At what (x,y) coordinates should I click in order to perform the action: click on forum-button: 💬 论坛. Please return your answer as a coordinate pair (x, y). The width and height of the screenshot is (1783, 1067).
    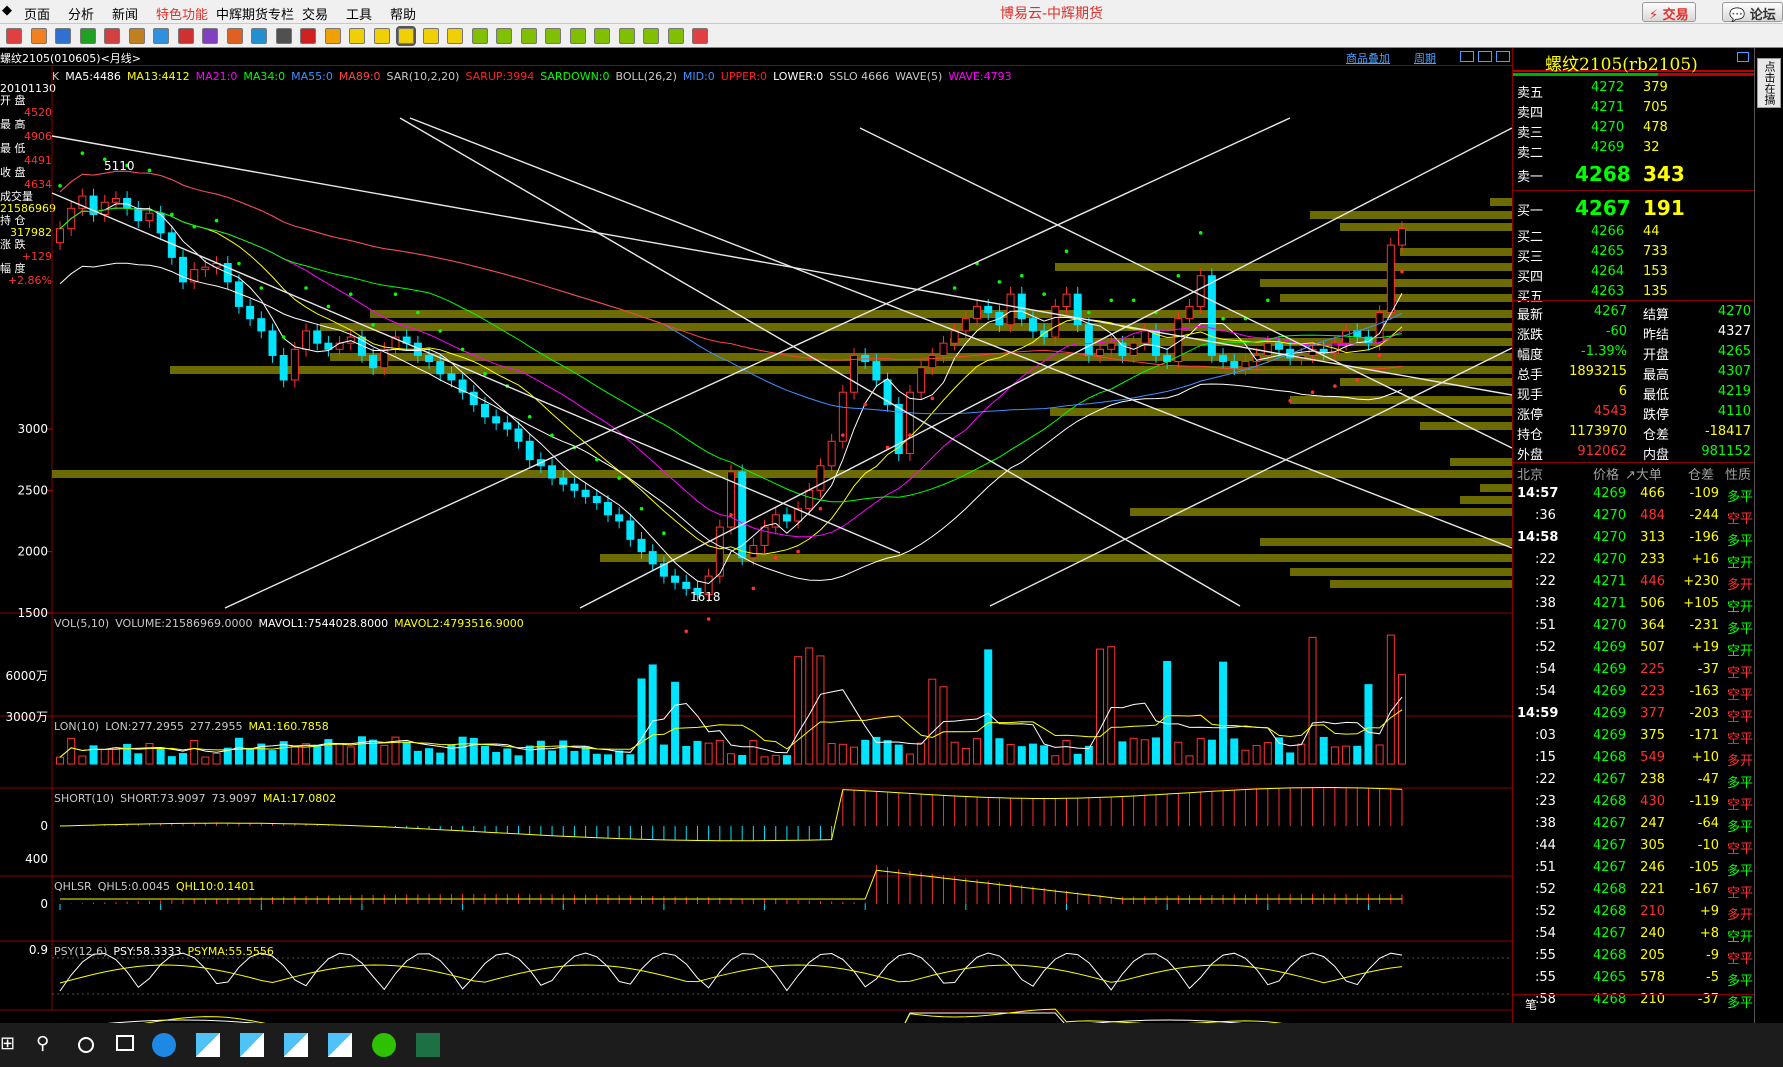
    Looking at the image, I should click on (1752, 12).